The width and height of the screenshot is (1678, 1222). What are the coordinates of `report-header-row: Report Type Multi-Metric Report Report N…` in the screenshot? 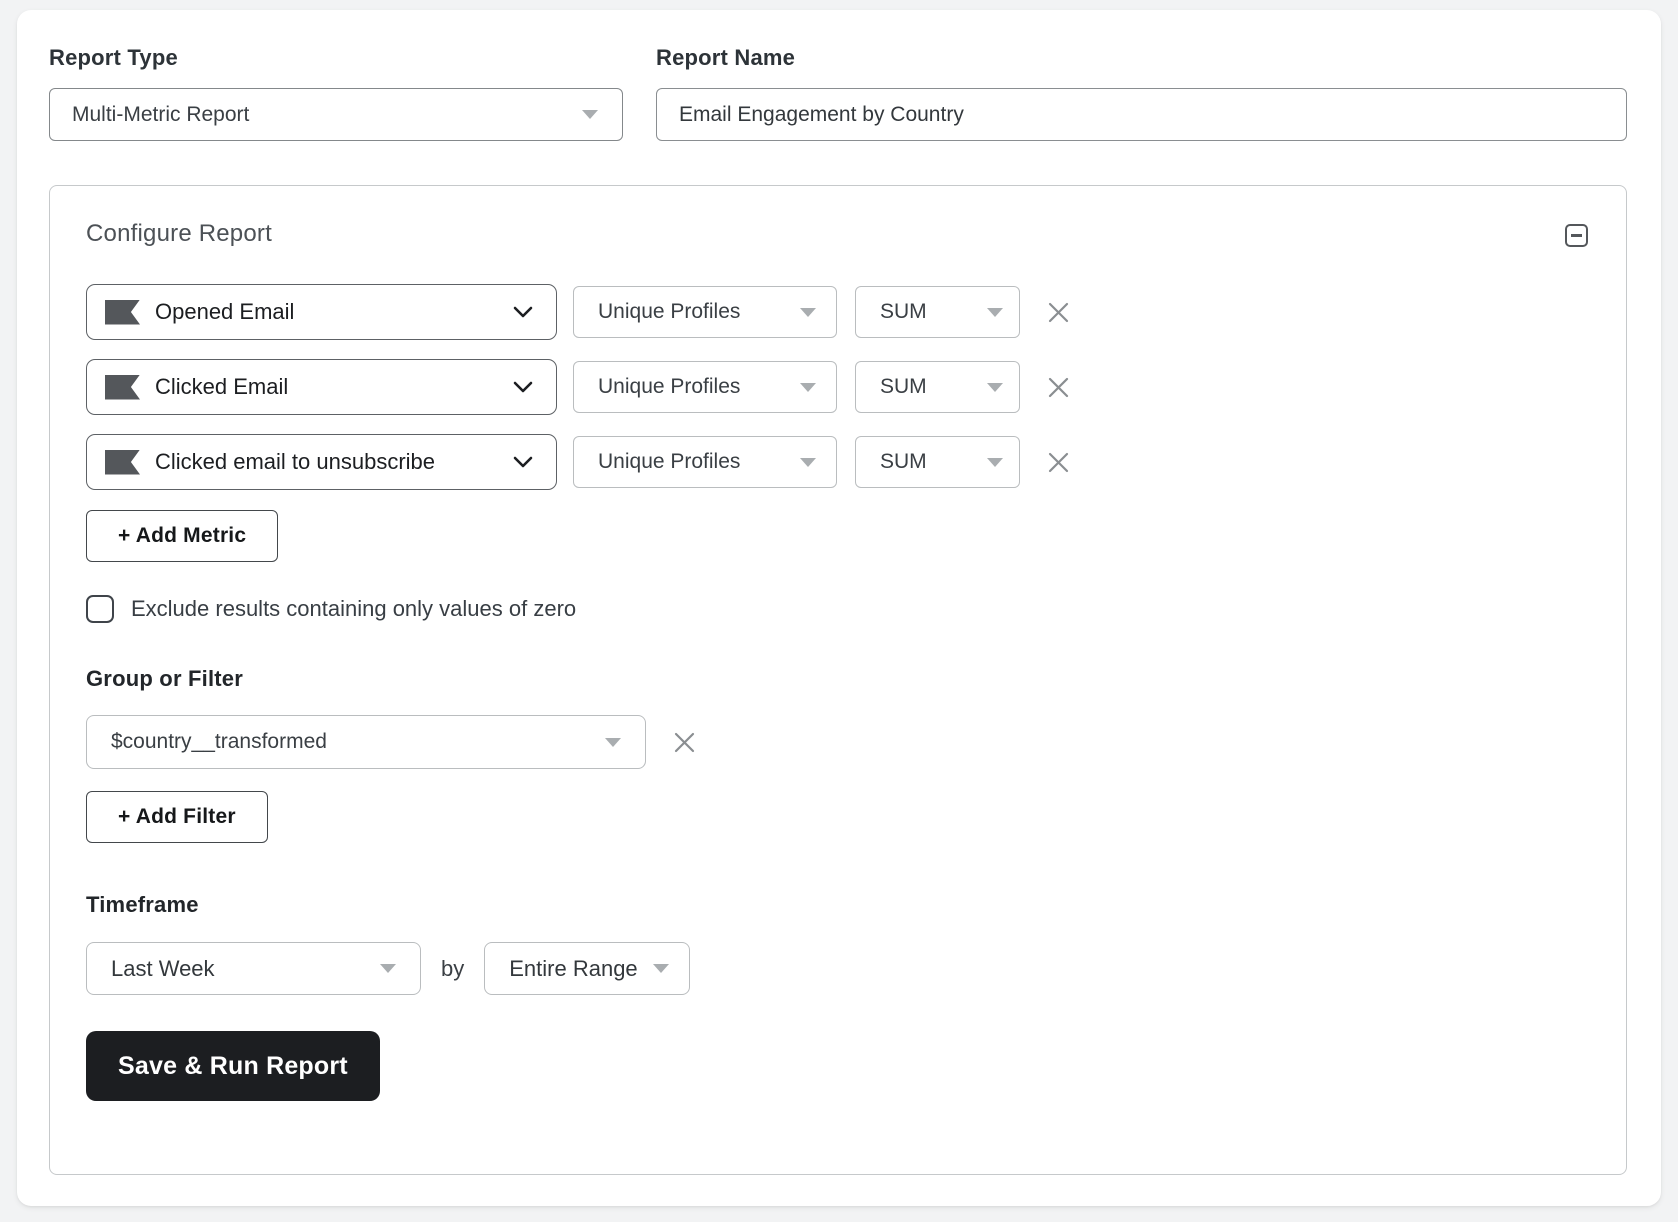 It's located at (838, 93).